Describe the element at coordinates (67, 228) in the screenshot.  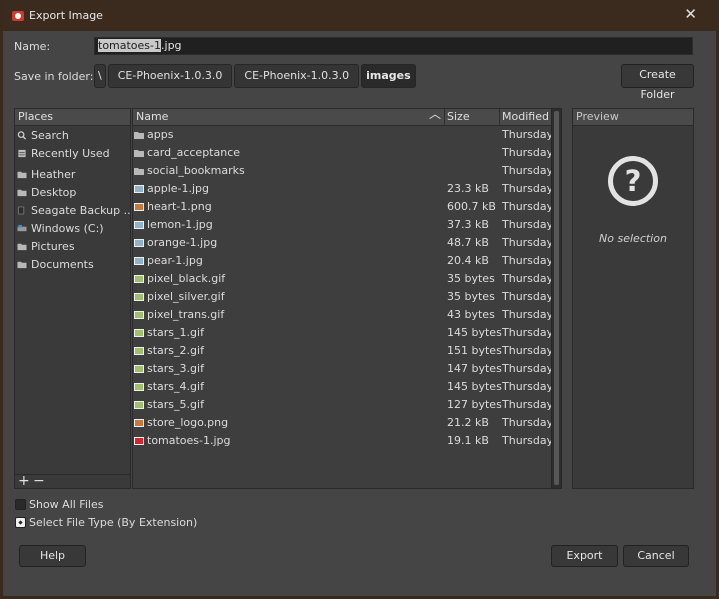
I see `place-label: Windows (C:)` at that location.